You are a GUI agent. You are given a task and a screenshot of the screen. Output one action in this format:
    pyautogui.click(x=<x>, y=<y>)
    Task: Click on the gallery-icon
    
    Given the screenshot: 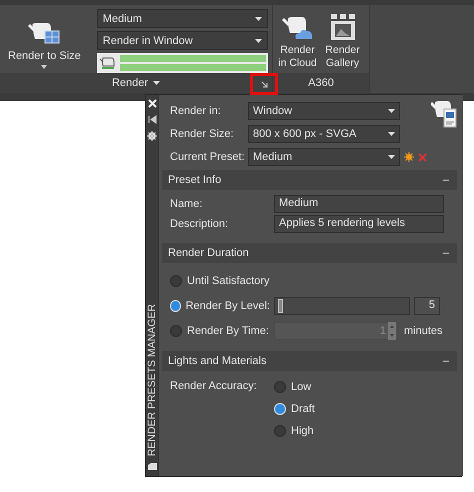 What is the action you would take?
    pyautogui.click(x=342, y=27)
    